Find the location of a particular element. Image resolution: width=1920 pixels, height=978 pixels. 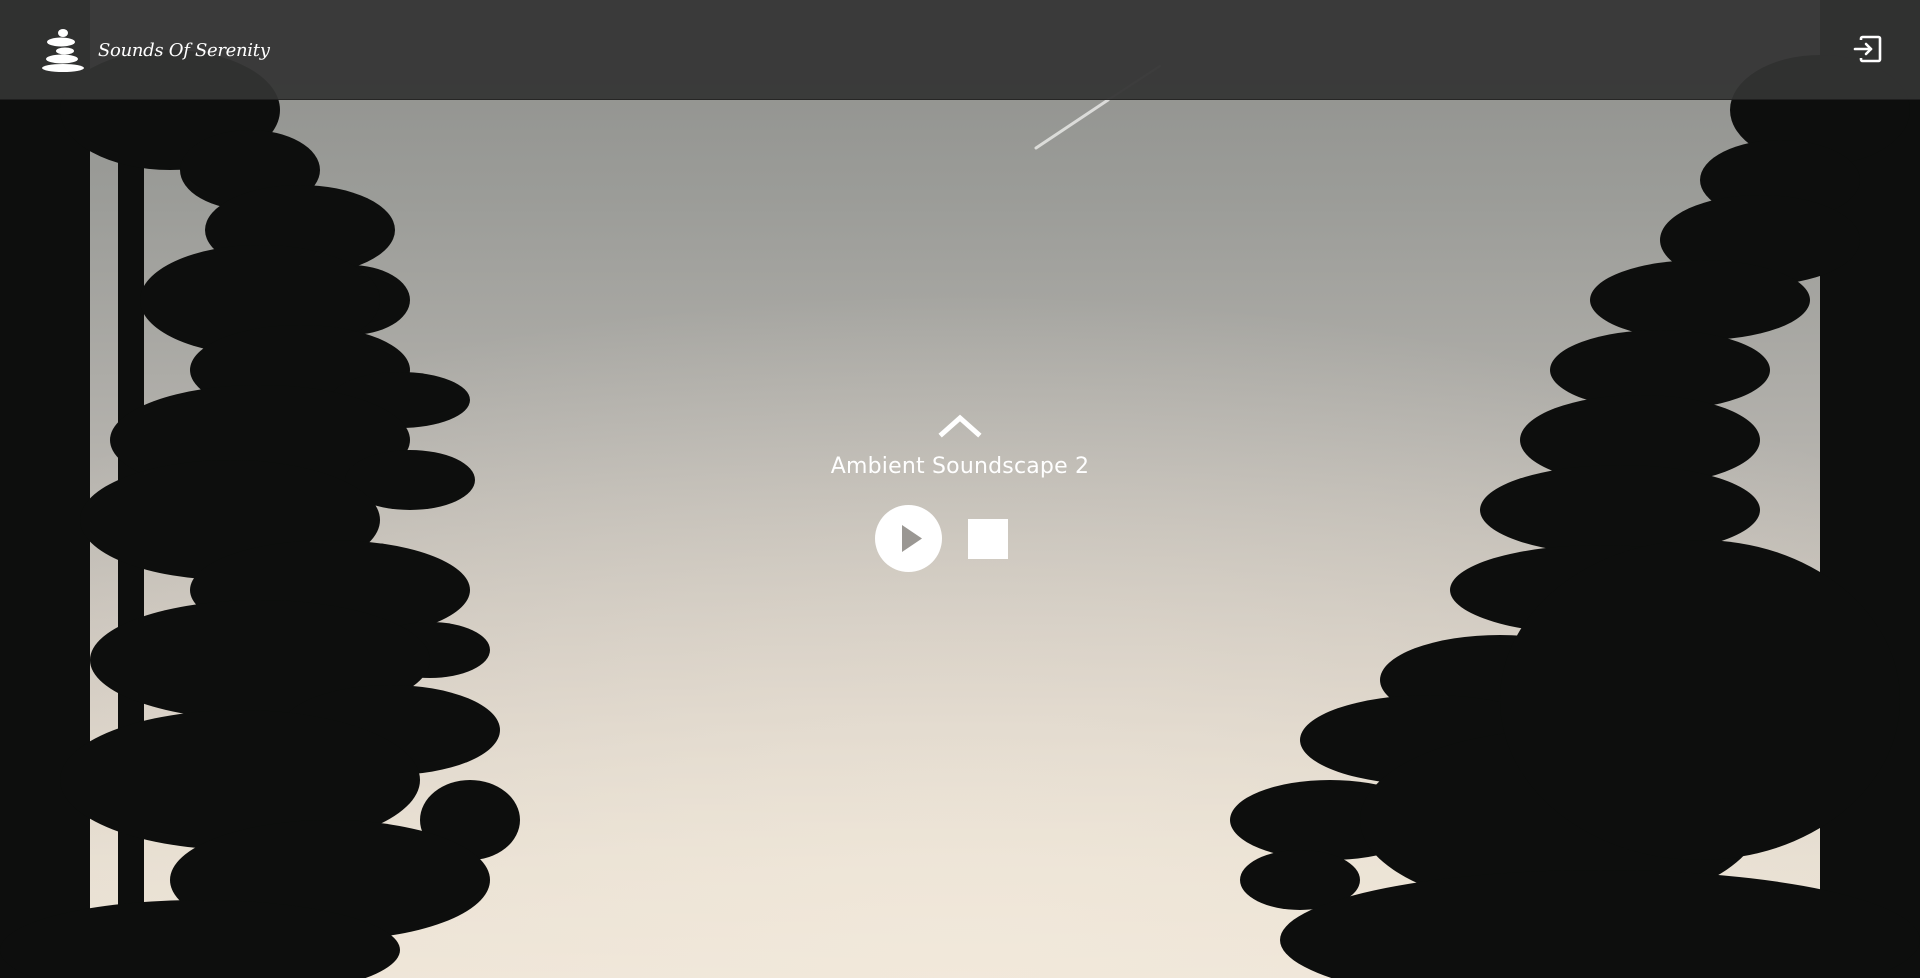

stop-button is located at coordinates (987, 538).